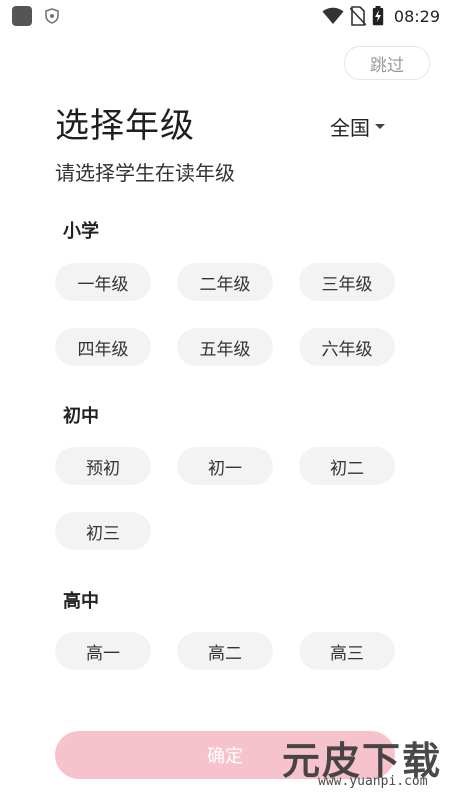  What do you see at coordinates (81, 601) in the screenshot?
I see `section-title-high: 高中` at bounding box center [81, 601].